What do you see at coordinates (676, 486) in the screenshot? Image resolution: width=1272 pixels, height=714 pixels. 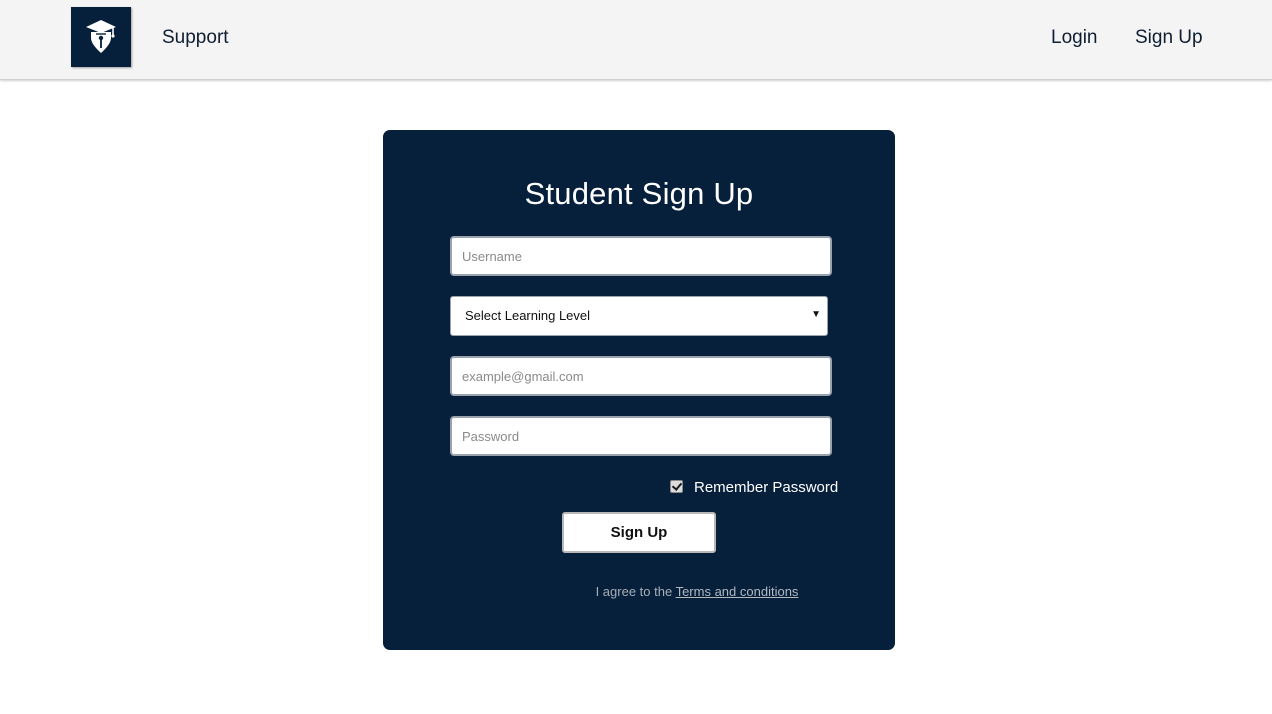 I see `remember-password-checkbox` at bounding box center [676, 486].